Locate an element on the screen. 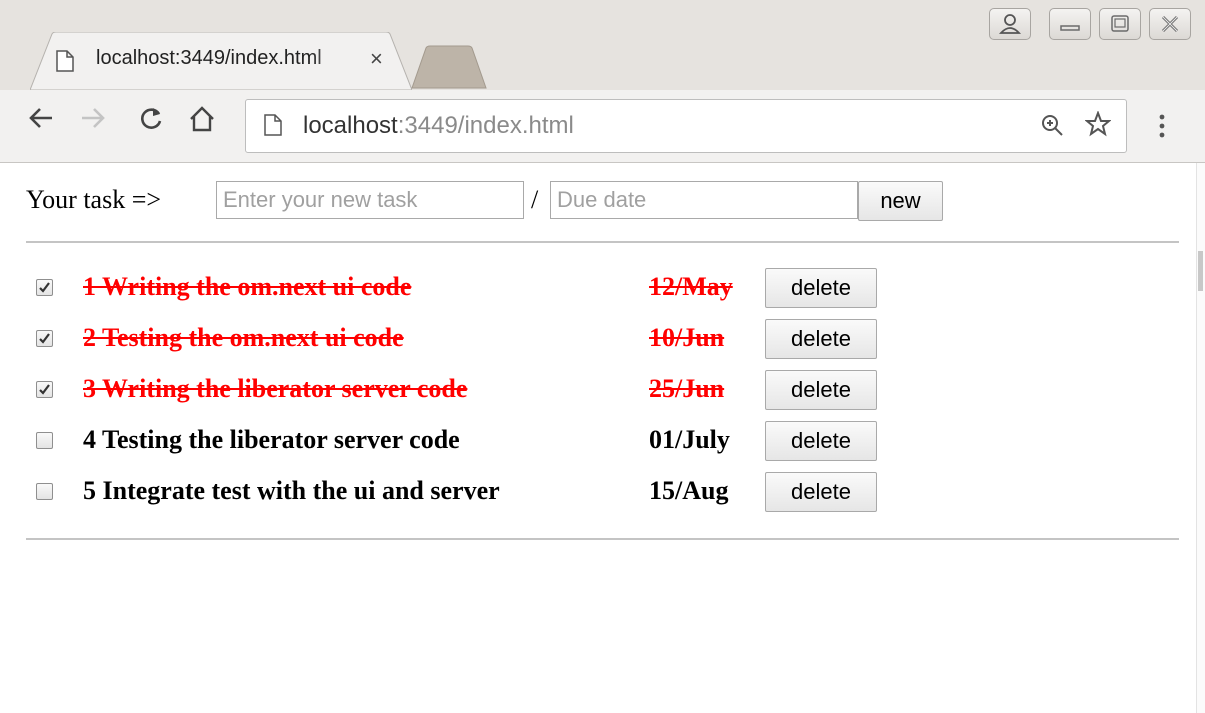 This screenshot has width=1205, height=713. scrollbar-thumb is located at coordinates (1200, 271).